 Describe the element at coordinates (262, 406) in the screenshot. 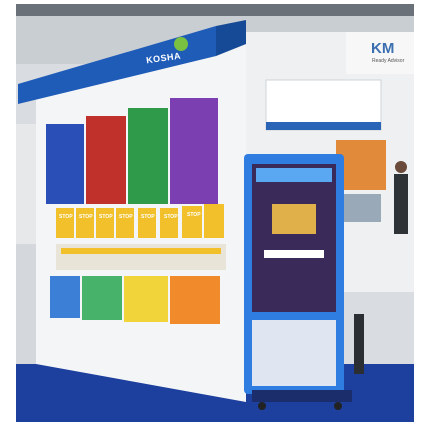

I see `kiosk-wheel-left` at that location.